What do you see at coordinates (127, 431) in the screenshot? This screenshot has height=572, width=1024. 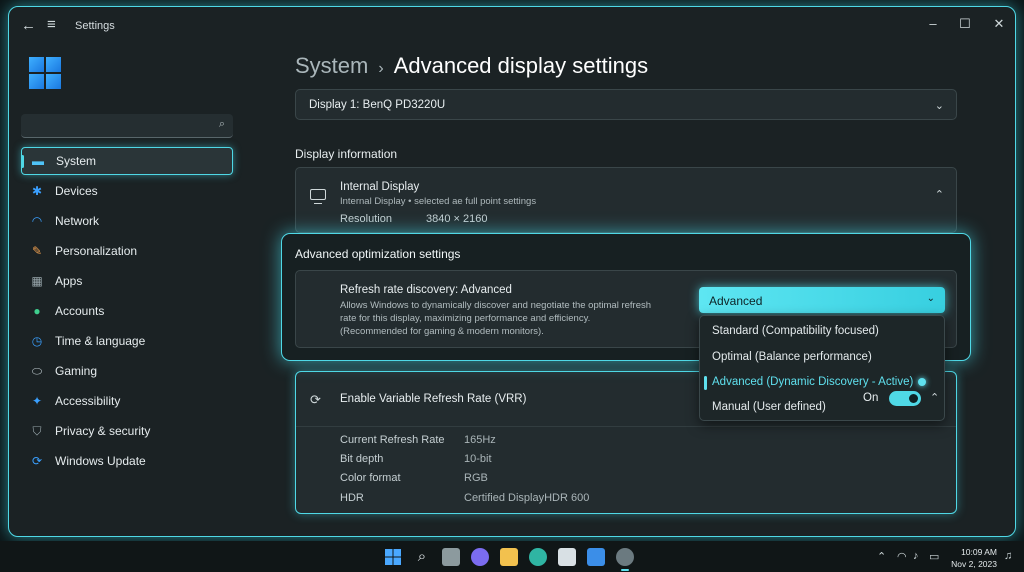 I see `sidebar-item-privacy-security: ⛉ Privacy & security` at bounding box center [127, 431].